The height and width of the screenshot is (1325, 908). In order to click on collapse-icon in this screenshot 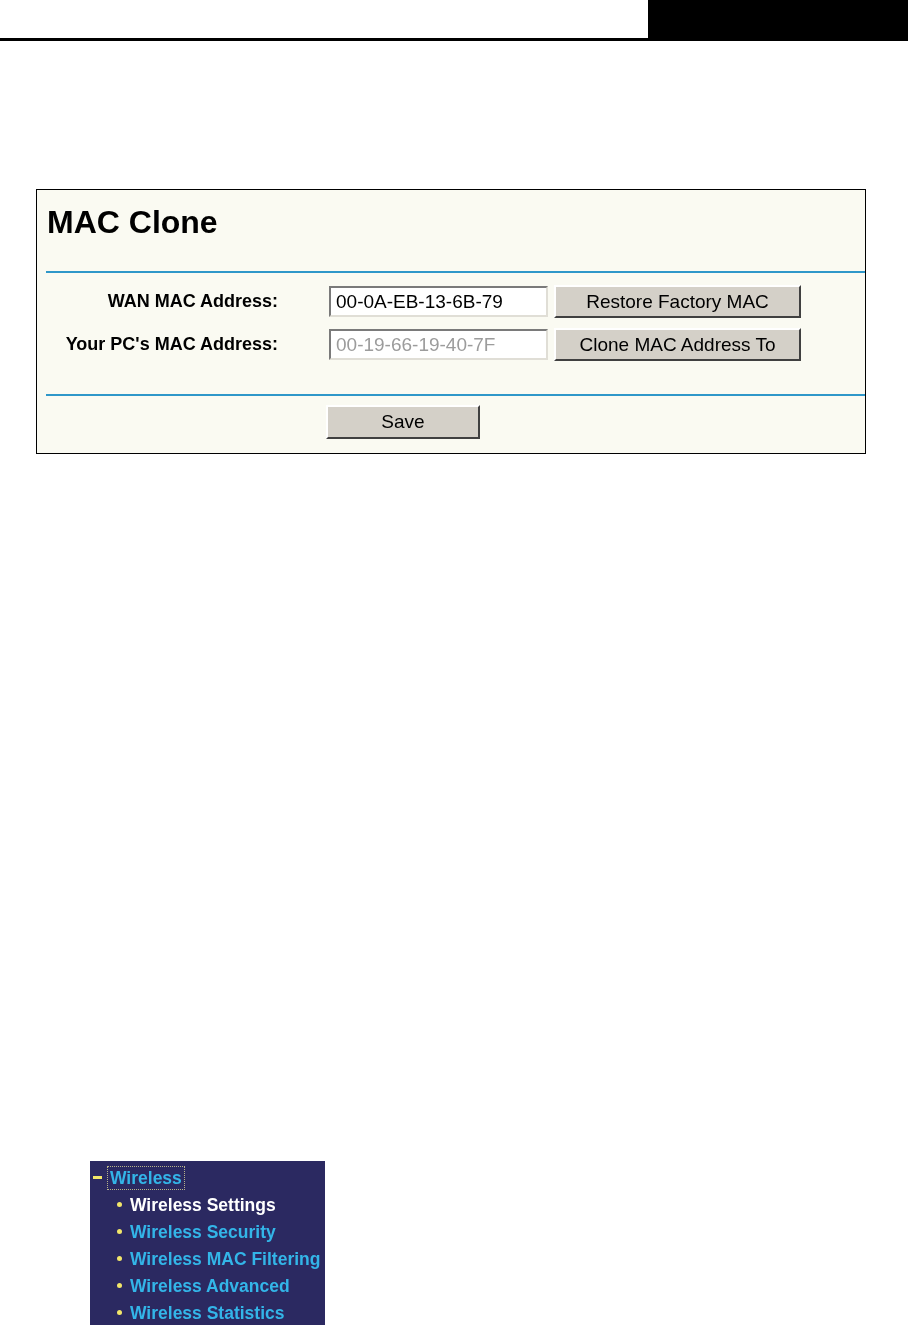, I will do `click(97, 1177)`.